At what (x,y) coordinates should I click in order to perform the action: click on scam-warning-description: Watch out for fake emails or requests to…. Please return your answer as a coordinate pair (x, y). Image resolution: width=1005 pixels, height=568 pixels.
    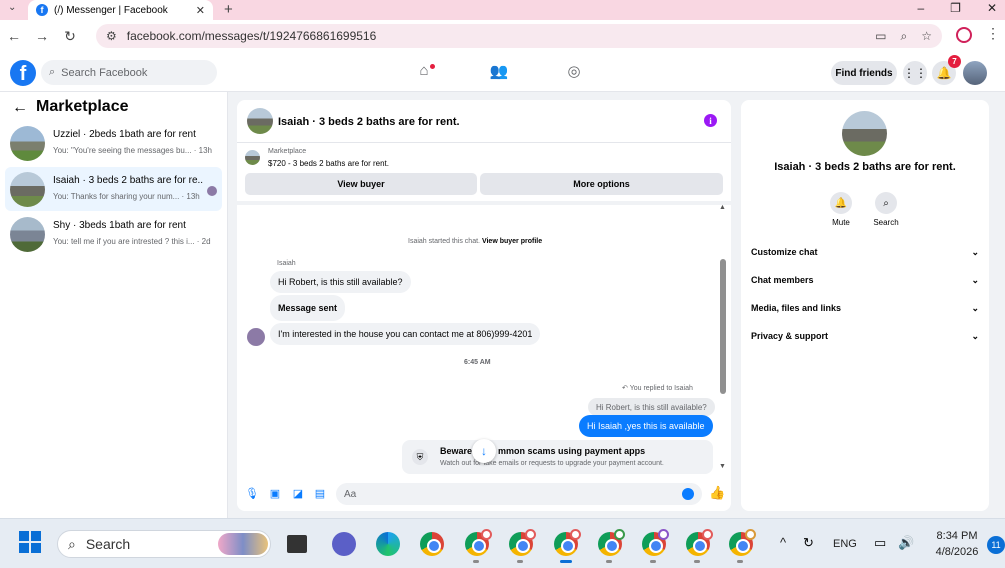
    Looking at the image, I should click on (552, 463).